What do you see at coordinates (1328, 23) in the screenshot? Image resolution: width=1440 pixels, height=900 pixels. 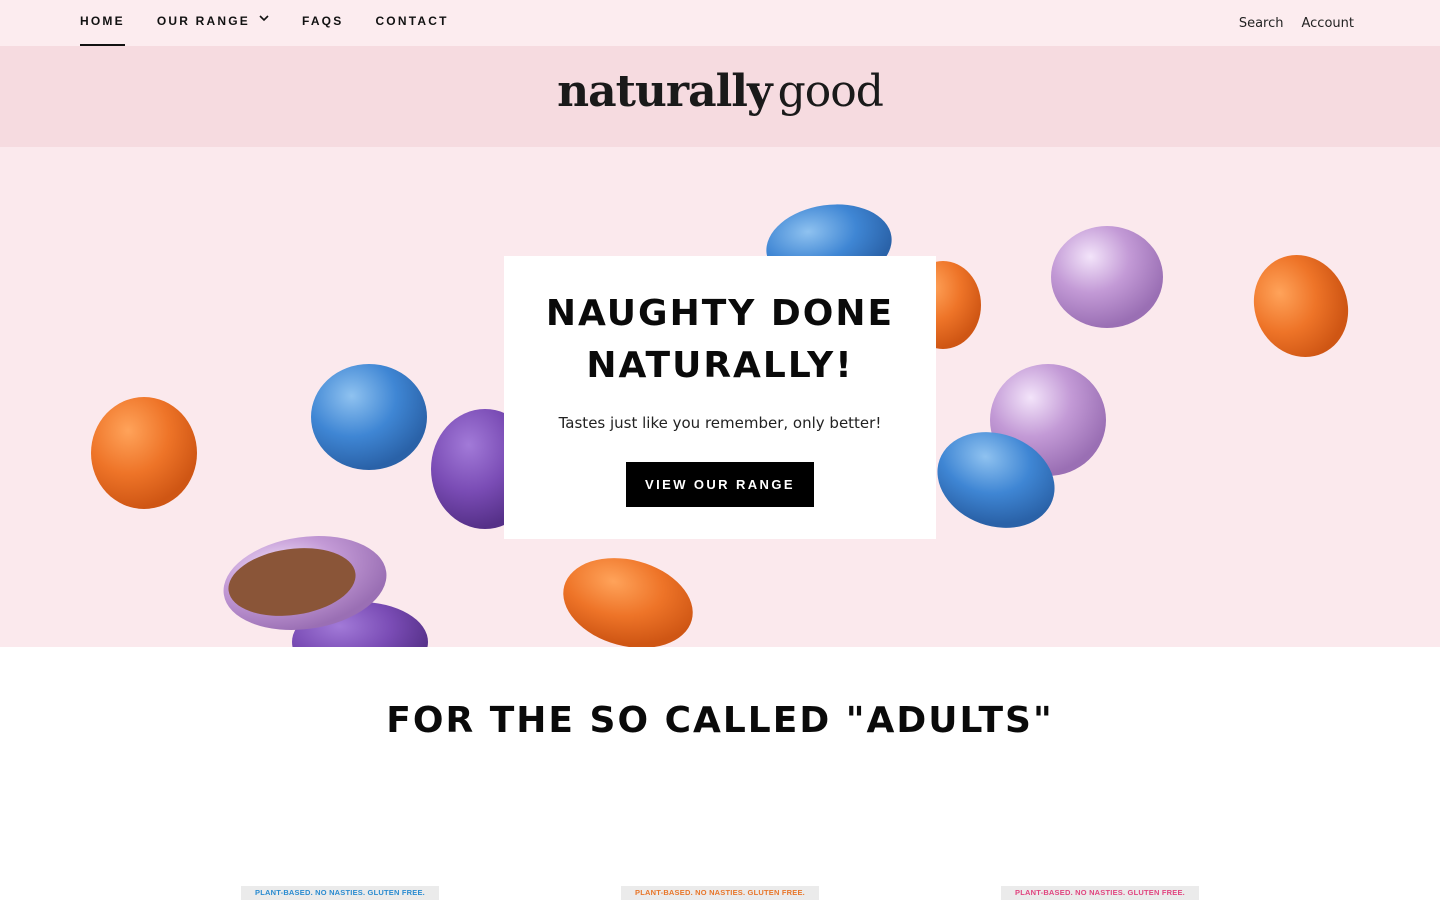 I see `account-link: Account` at bounding box center [1328, 23].